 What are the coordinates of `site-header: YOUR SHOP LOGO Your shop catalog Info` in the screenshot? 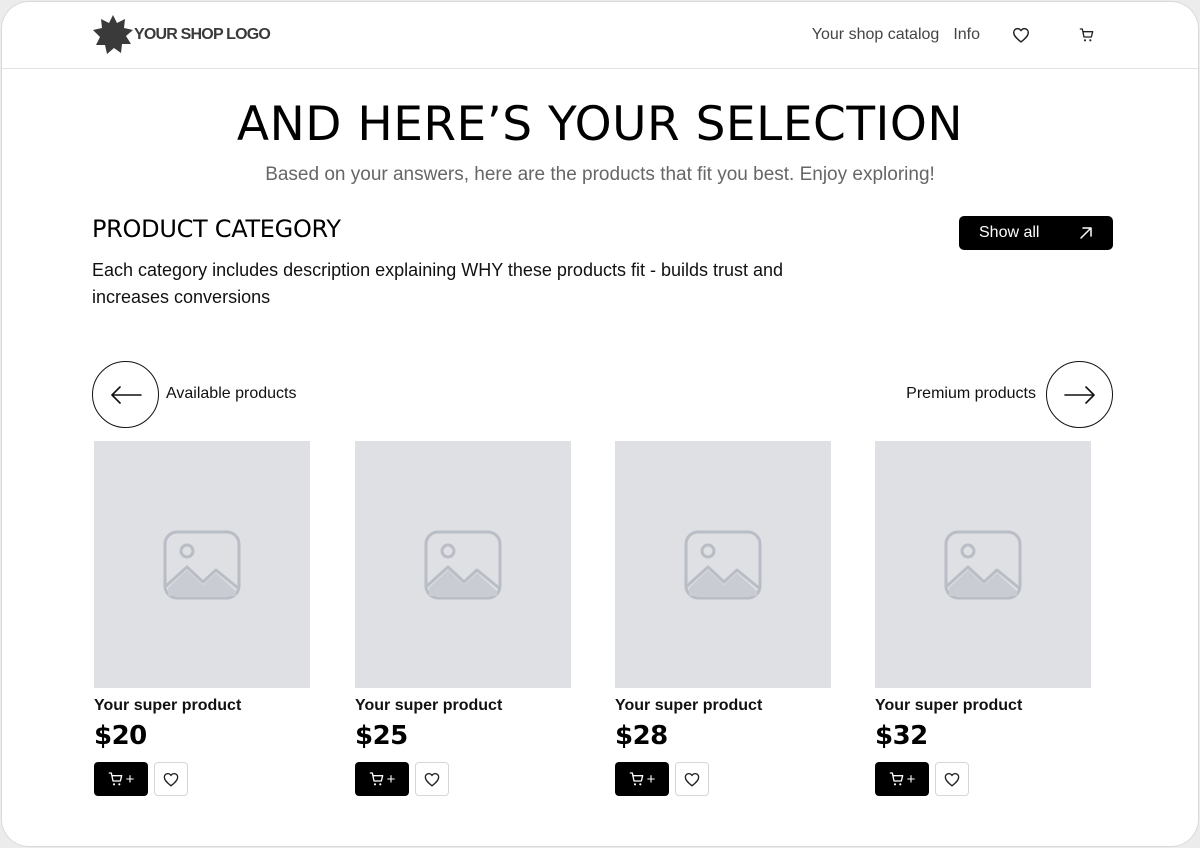 It's located at (600, 35).